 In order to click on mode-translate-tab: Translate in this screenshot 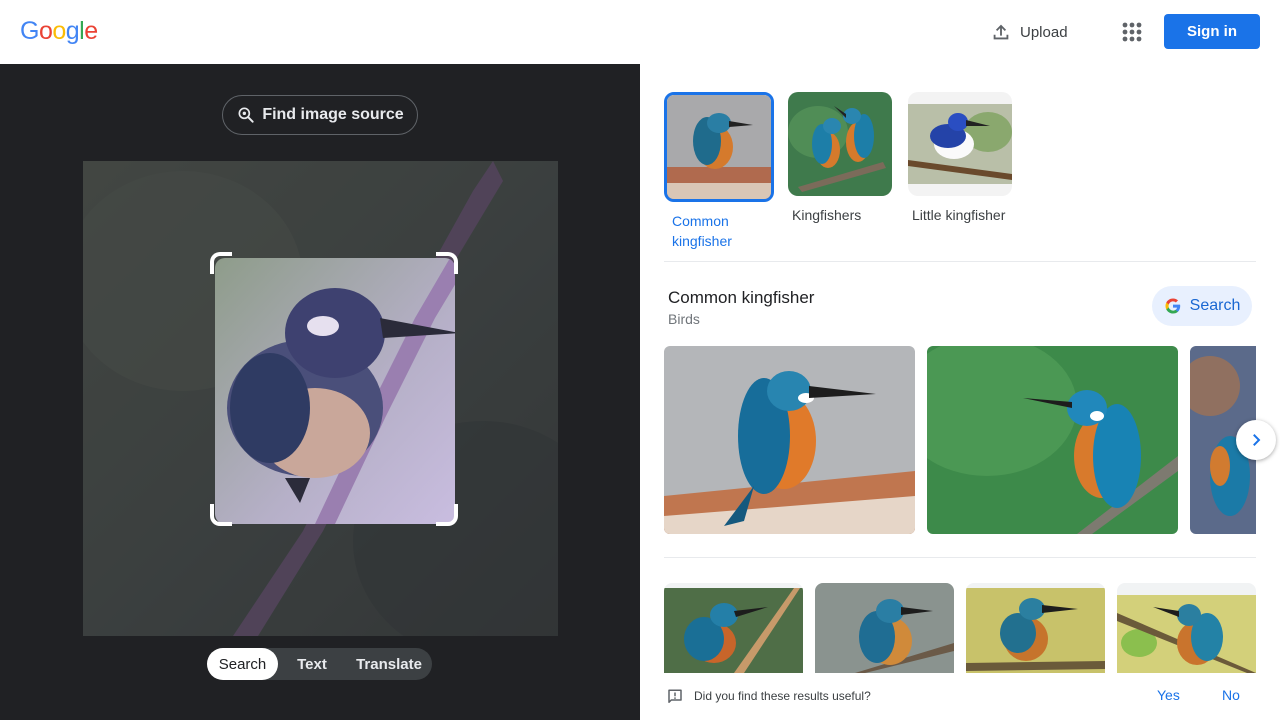, I will do `click(389, 664)`.